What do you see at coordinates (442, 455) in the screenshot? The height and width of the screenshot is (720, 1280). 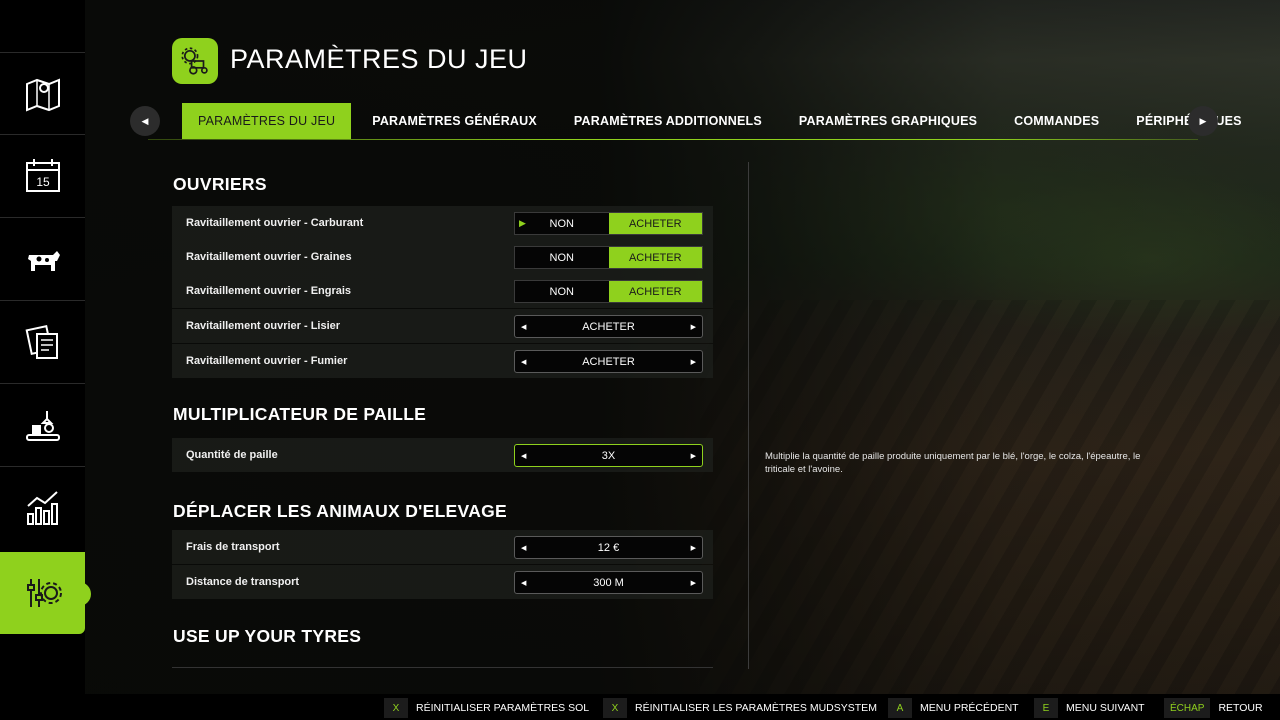 I see `setting-row-straw-quantity: Quantité de paille ◀ 3X ▶` at bounding box center [442, 455].